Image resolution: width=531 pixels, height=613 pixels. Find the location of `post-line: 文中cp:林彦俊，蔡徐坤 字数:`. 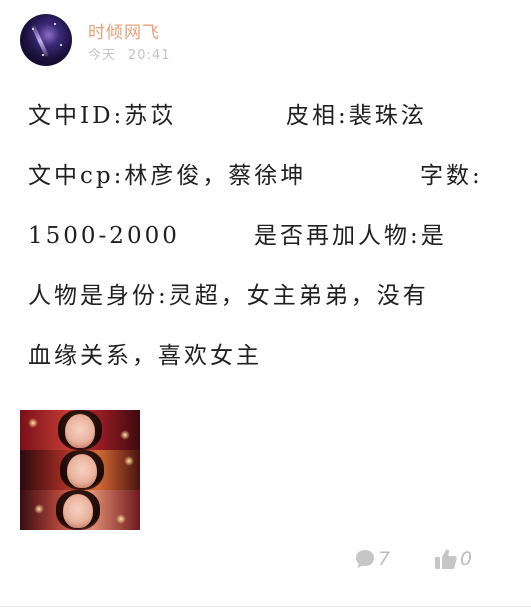

post-line: 文中cp:林彦俊，蔡徐坤 字数: is located at coordinates (268, 186).